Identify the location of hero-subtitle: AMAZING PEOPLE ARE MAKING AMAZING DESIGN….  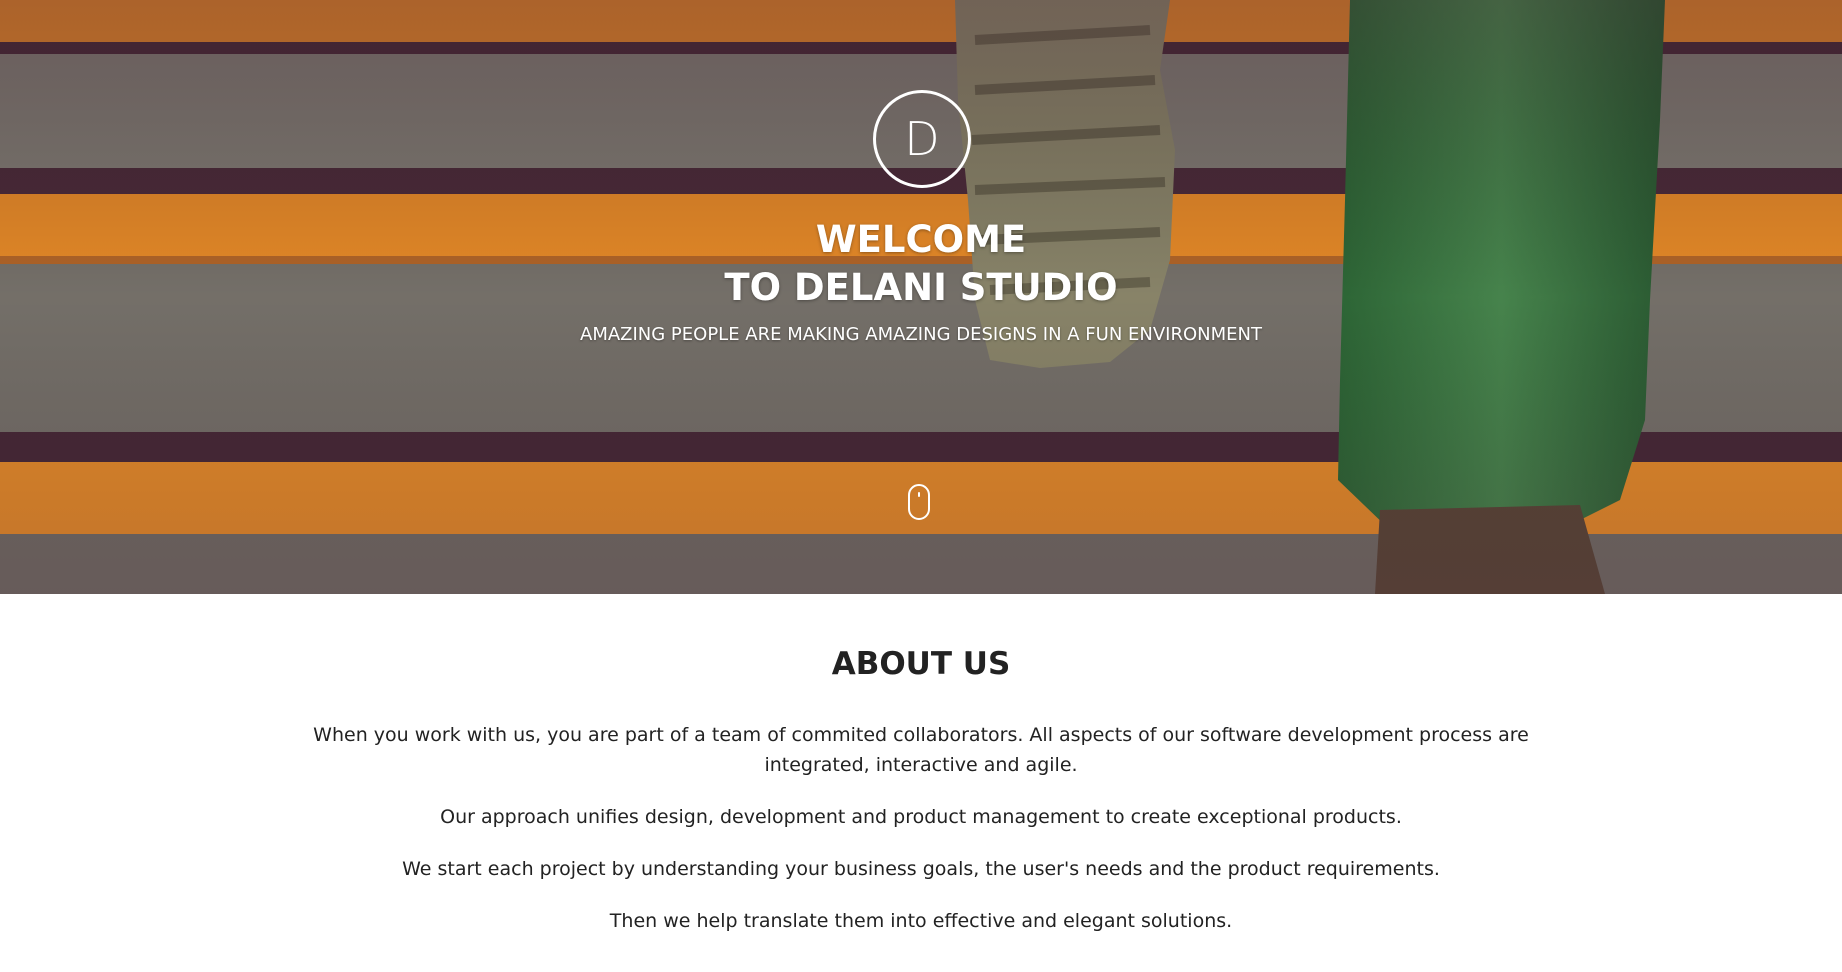
(921, 334).